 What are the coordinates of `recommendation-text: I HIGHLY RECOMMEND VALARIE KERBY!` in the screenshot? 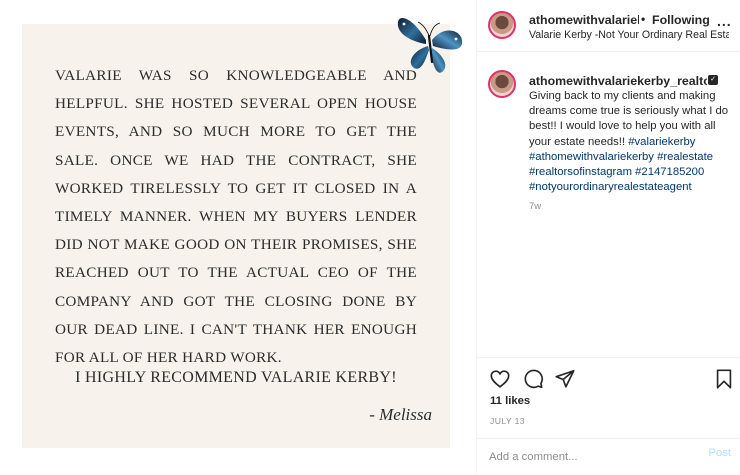 It's located at (236, 377).